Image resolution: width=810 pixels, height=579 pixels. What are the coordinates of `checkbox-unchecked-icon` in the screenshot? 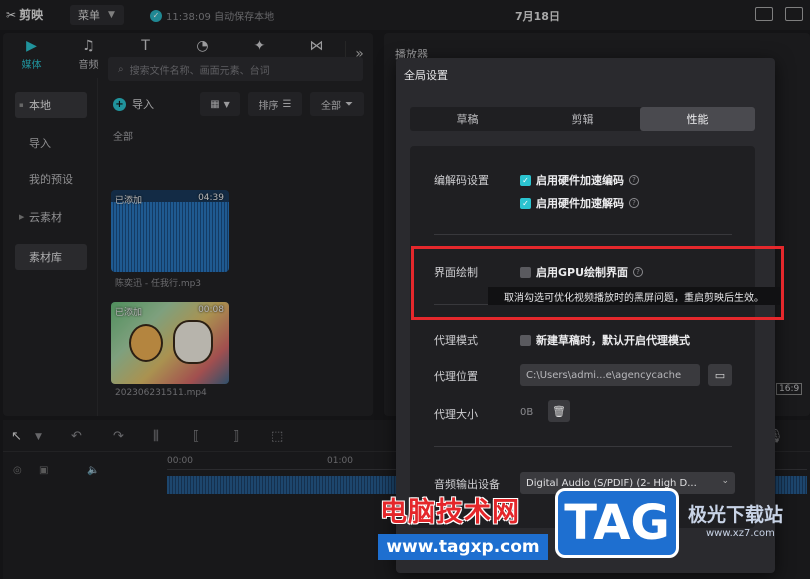 It's located at (525, 340).